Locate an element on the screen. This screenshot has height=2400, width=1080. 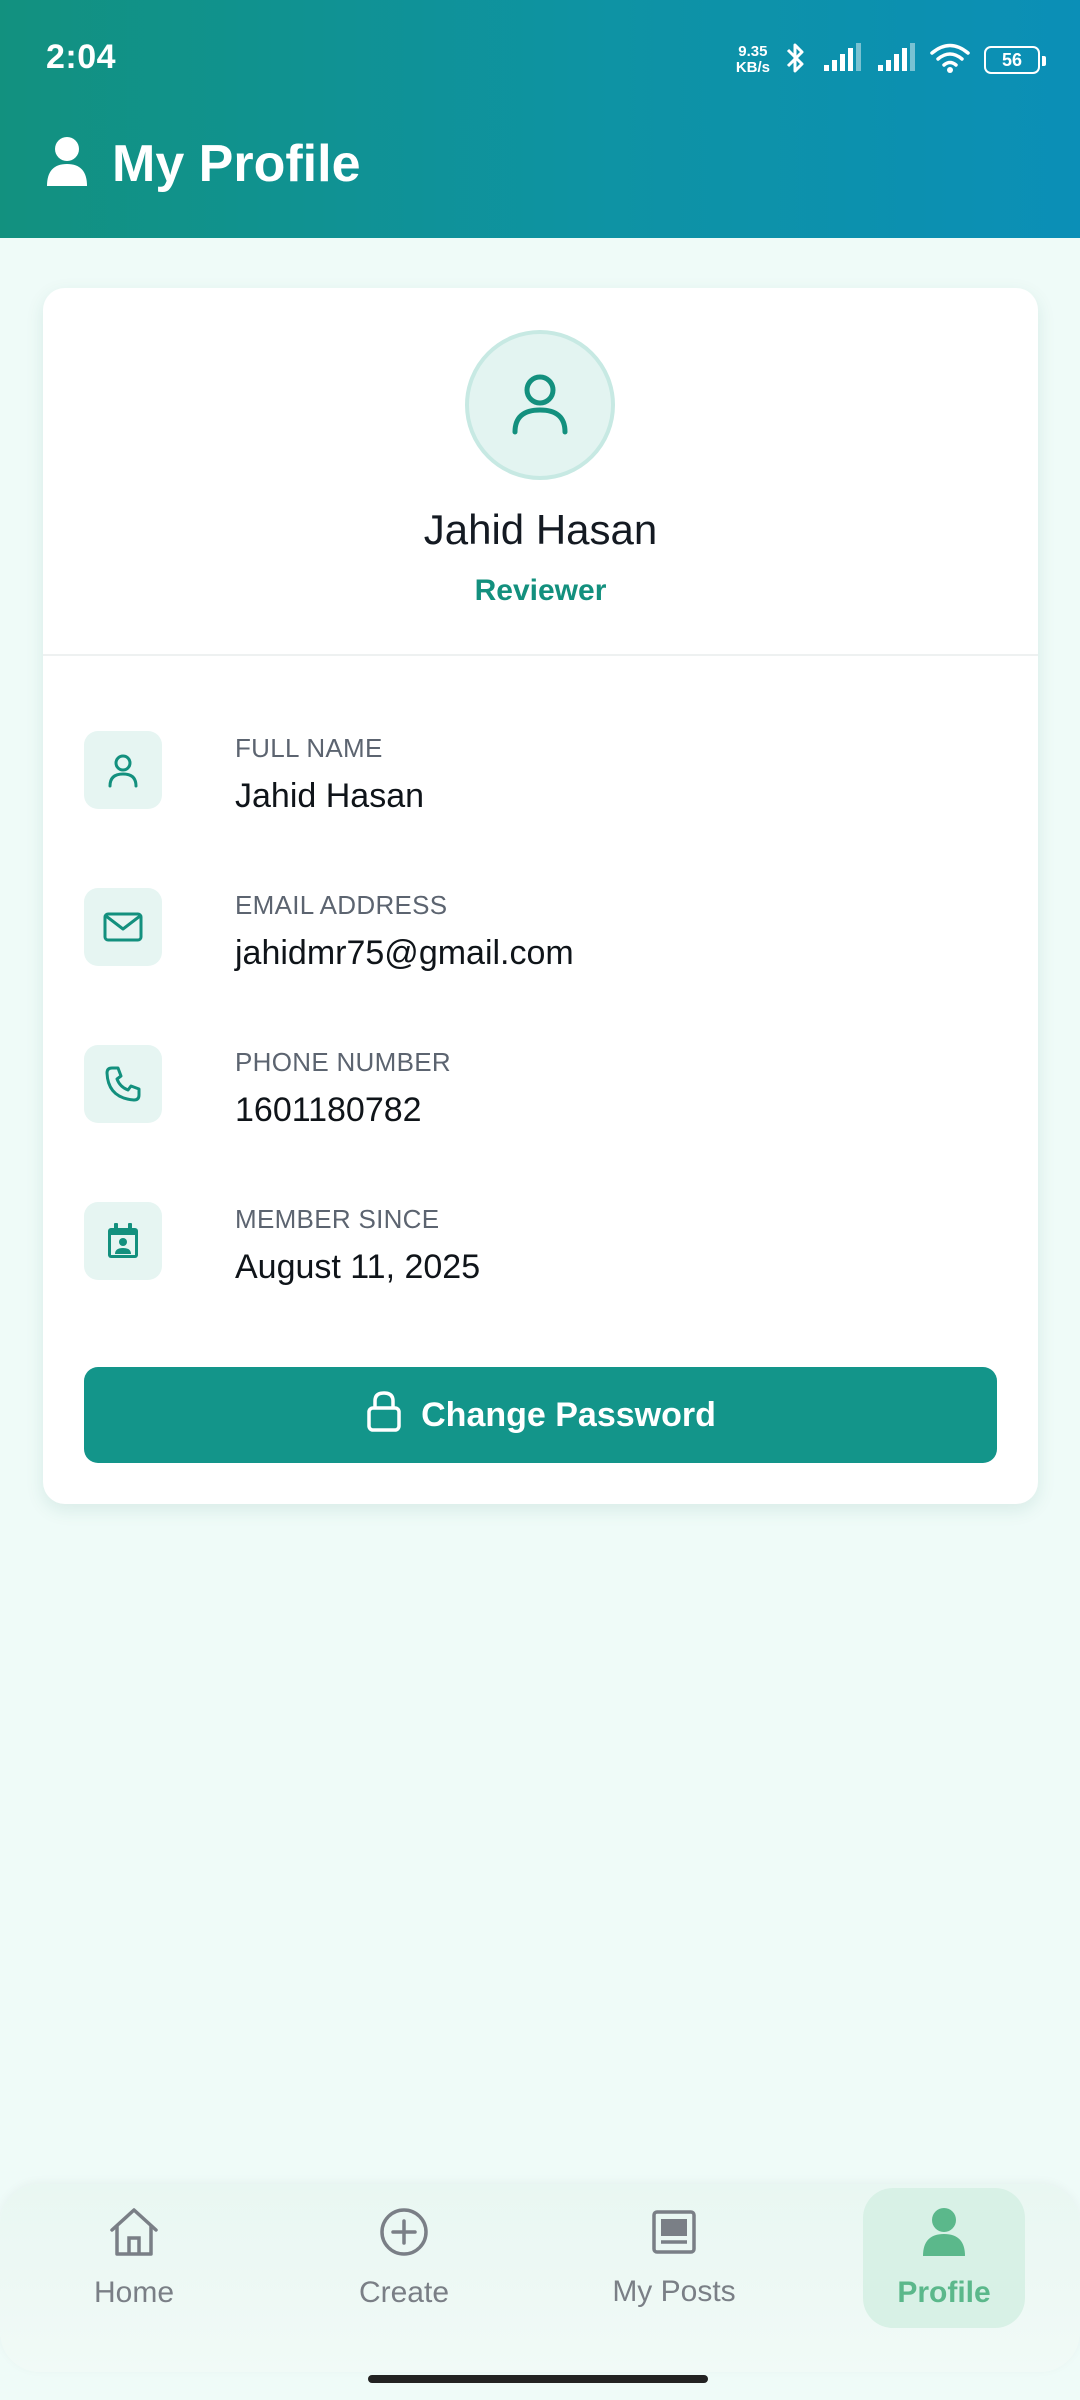
app-header: 2:04 9.35 KB/s 56 My Profile is located at coordinates (540, 119).